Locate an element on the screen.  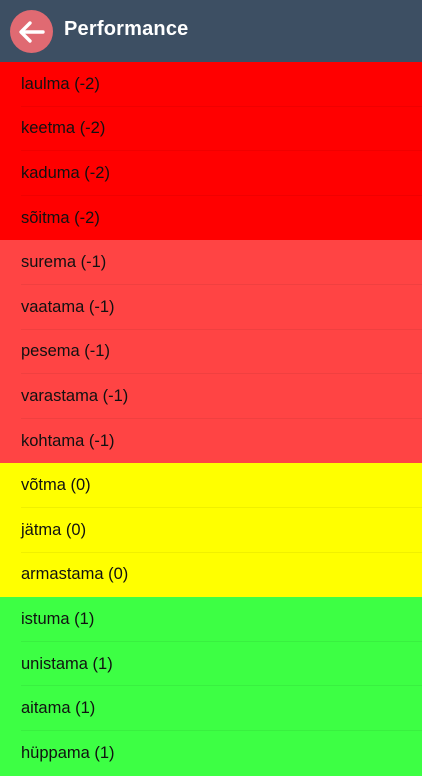
list-item-label: vaatama (-1) is located at coordinates (68, 306).